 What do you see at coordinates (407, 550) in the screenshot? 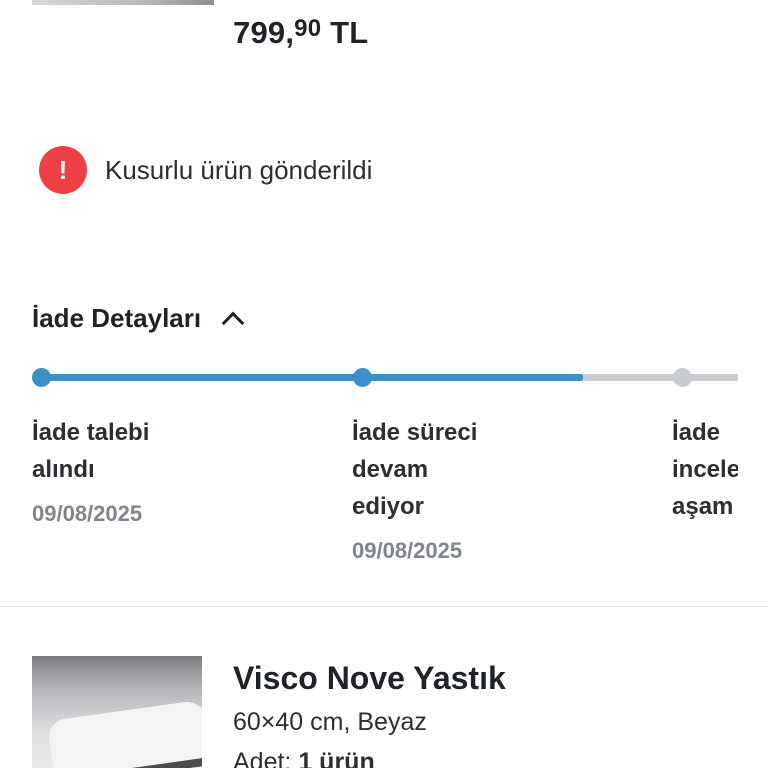
I see `step-2-date: 09/08/2025` at bounding box center [407, 550].